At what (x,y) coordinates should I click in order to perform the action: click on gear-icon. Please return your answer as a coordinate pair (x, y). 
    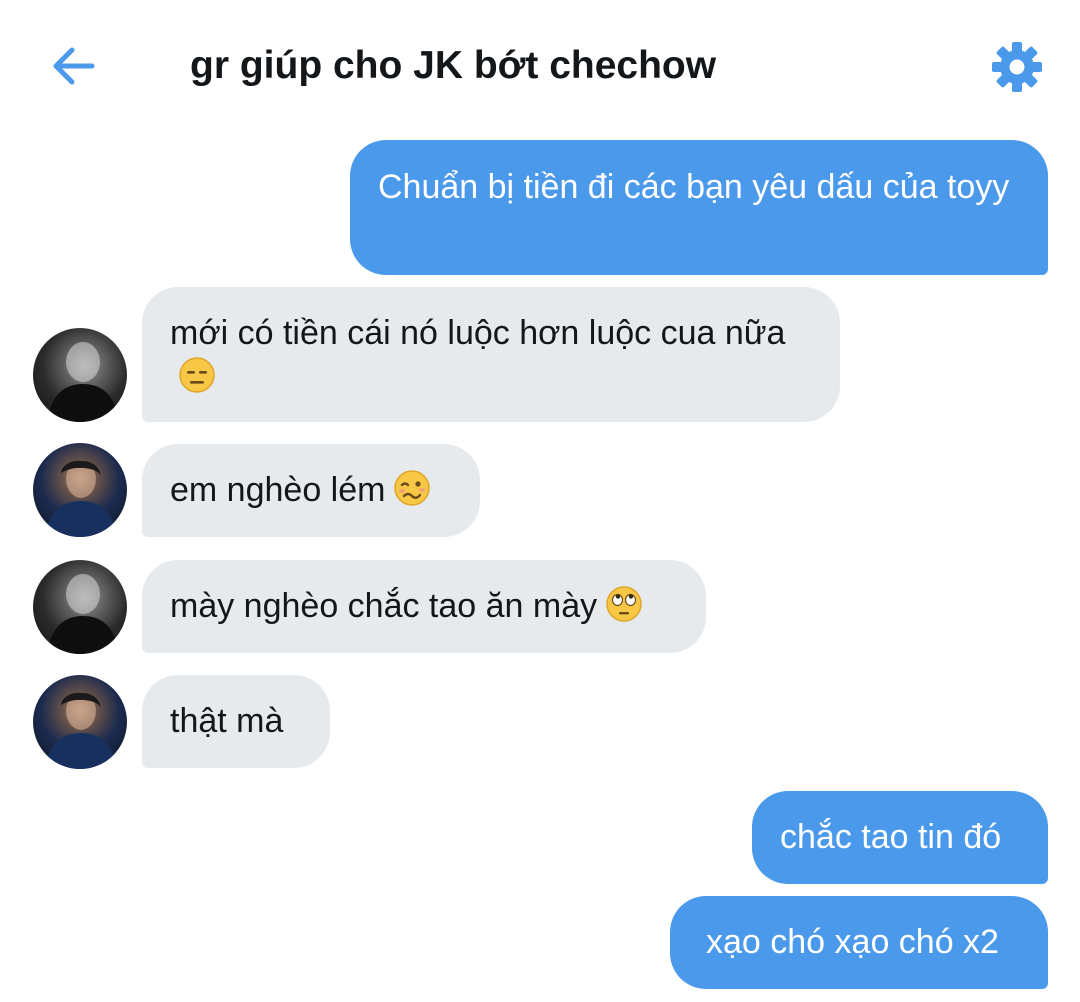
    Looking at the image, I should click on (1017, 67).